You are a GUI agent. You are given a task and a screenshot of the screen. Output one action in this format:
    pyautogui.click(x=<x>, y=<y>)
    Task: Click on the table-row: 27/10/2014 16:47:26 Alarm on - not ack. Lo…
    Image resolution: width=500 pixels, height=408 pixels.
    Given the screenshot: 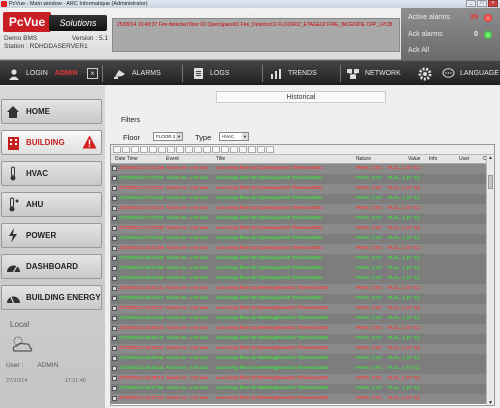 What is the action you would take?
    pyautogui.click(x=299, y=399)
    